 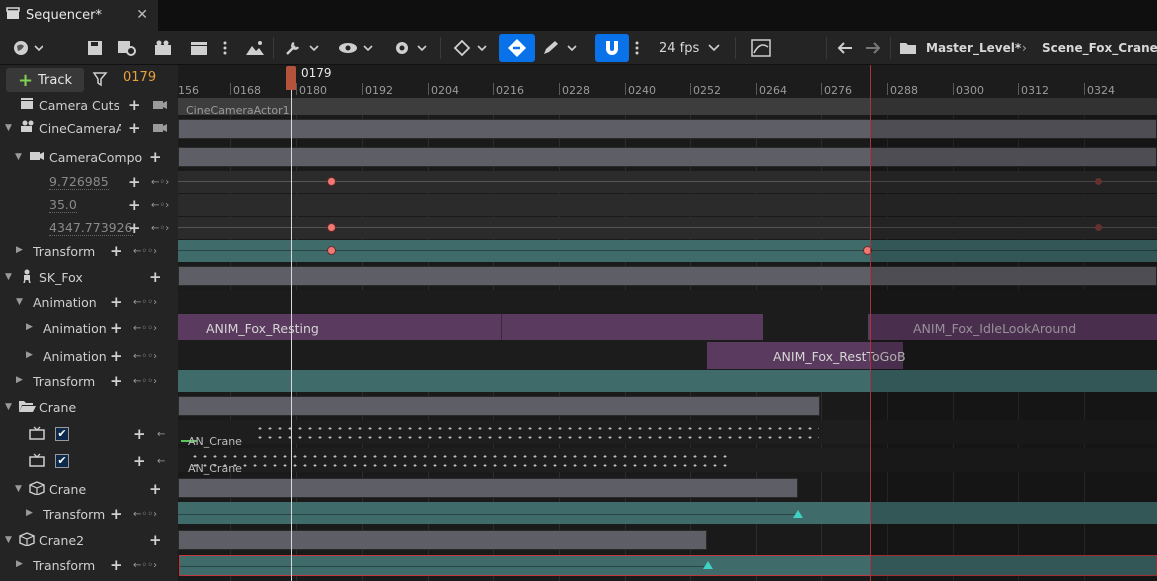 I want to click on track-sk-fox: ▼ SK_Fox +, so click(x=89, y=277).